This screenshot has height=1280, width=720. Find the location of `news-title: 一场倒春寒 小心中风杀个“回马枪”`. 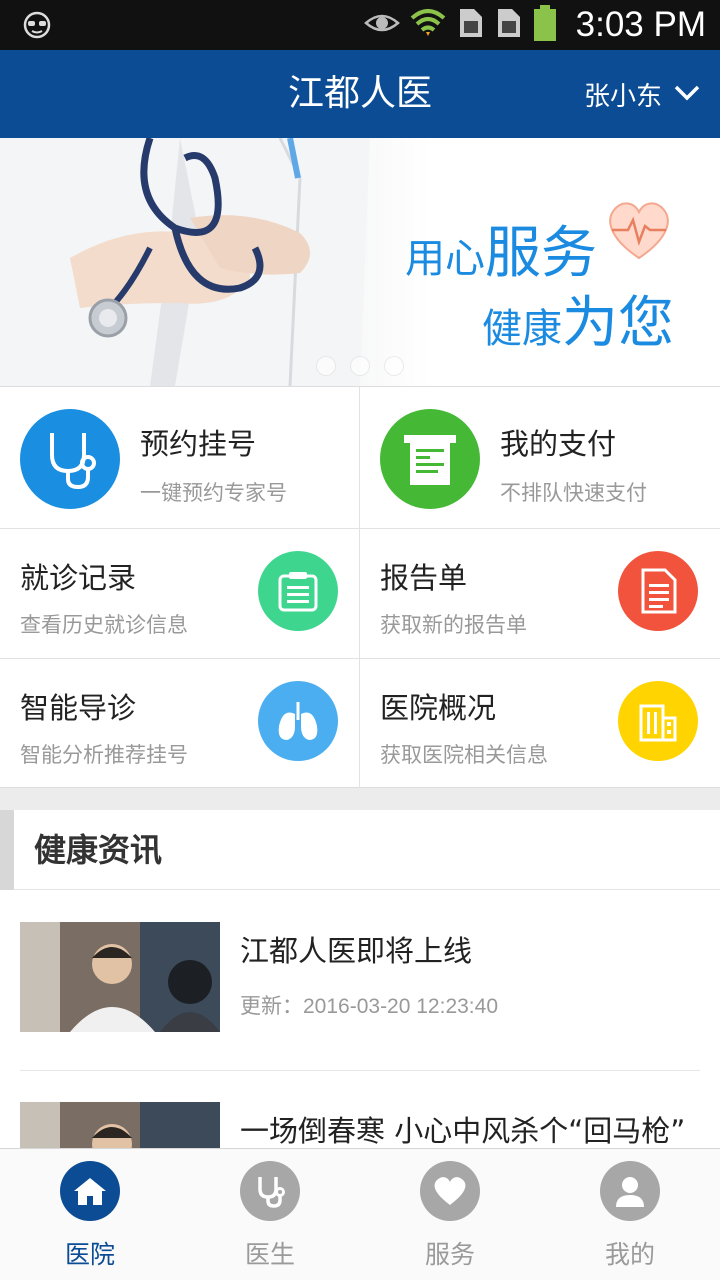

news-title: 一场倒春寒 小心中风杀个“回马枪” is located at coordinates (463, 1131).